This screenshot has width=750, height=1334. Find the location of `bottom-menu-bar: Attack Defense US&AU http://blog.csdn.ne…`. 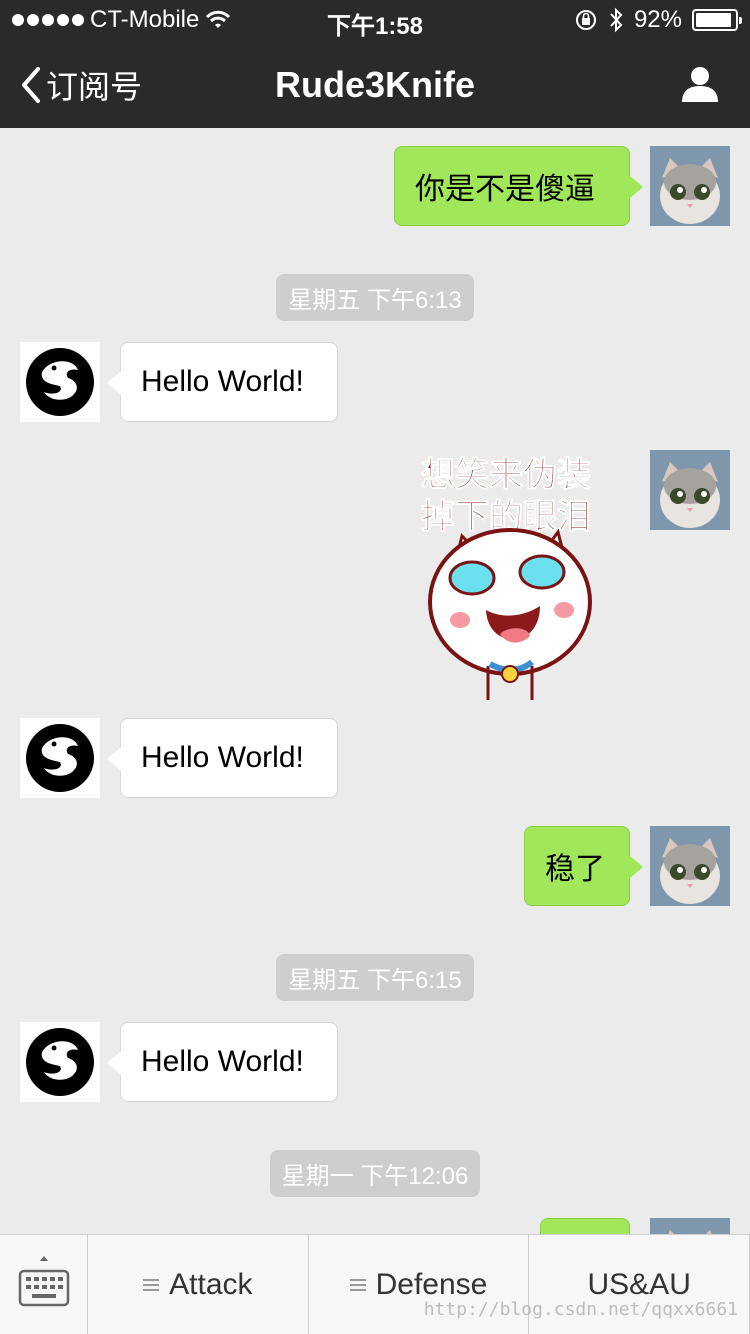

bottom-menu-bar: Attack Defense US&AU http://blog.csdn.ne… is located at coordinates (375, 1284).